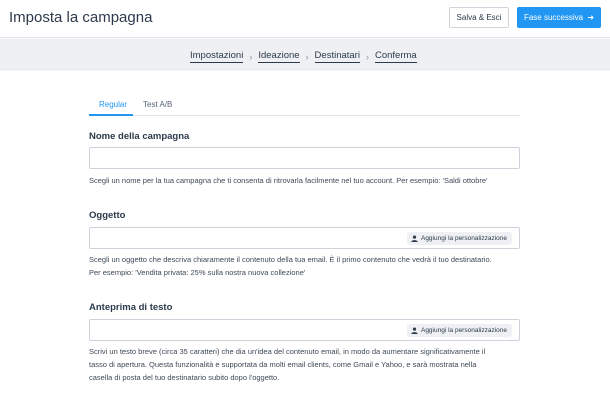 This screenshot has height=397, width=610. What do you see at coordinates (139, 136) in the screenshot?
I see `campaign-name-label: Nome della campagna` at bounding box center [139, 136].